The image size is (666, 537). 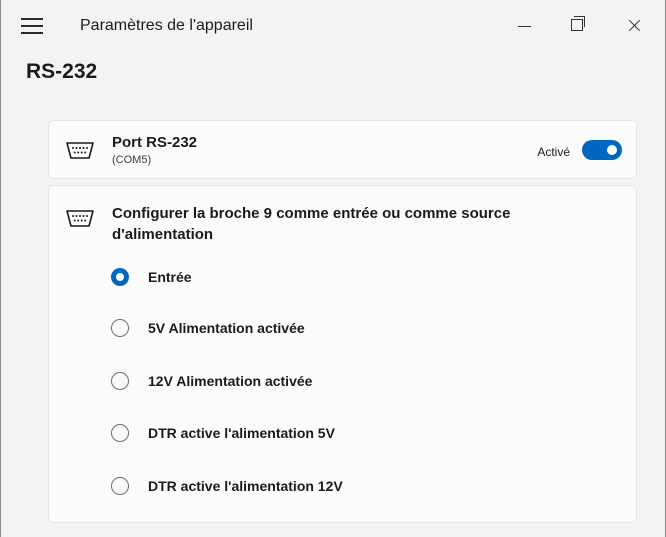 I want to click on title-bar: Paramètres de l'appareil, so click(x=333, y=27).